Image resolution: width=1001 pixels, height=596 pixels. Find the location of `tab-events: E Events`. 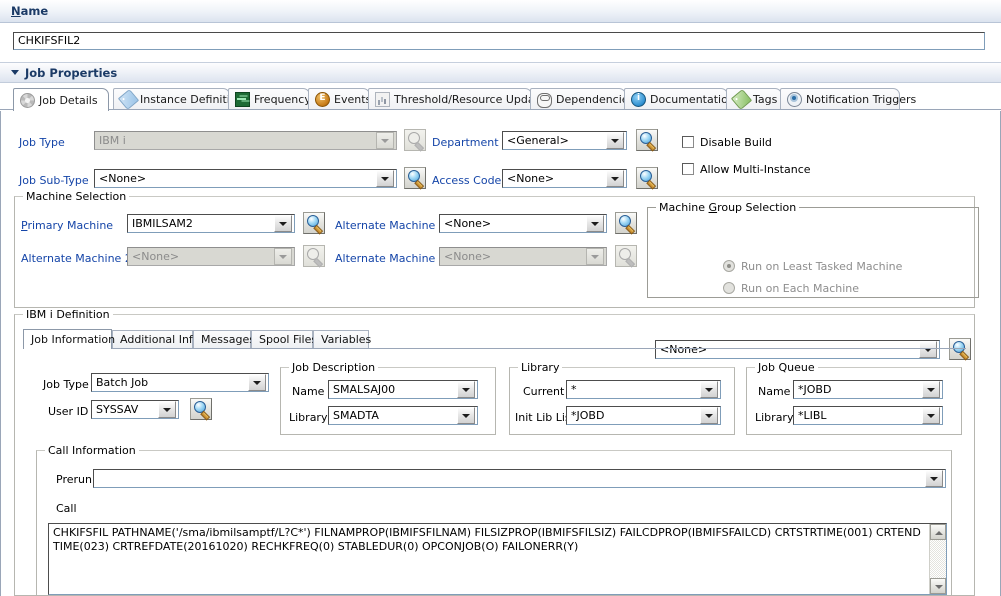

tab-events: E Events is located at coordinates (339, 98).